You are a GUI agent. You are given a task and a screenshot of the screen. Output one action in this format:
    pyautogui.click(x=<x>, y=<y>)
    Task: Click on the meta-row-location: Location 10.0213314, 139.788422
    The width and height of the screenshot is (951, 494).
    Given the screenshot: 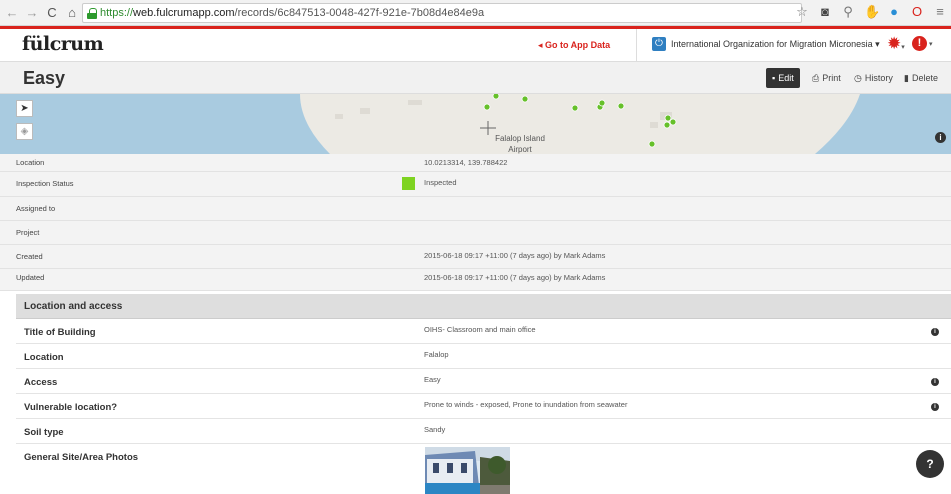 What is the action you would take?
    pyautogui.click(x=475, y=163)
    